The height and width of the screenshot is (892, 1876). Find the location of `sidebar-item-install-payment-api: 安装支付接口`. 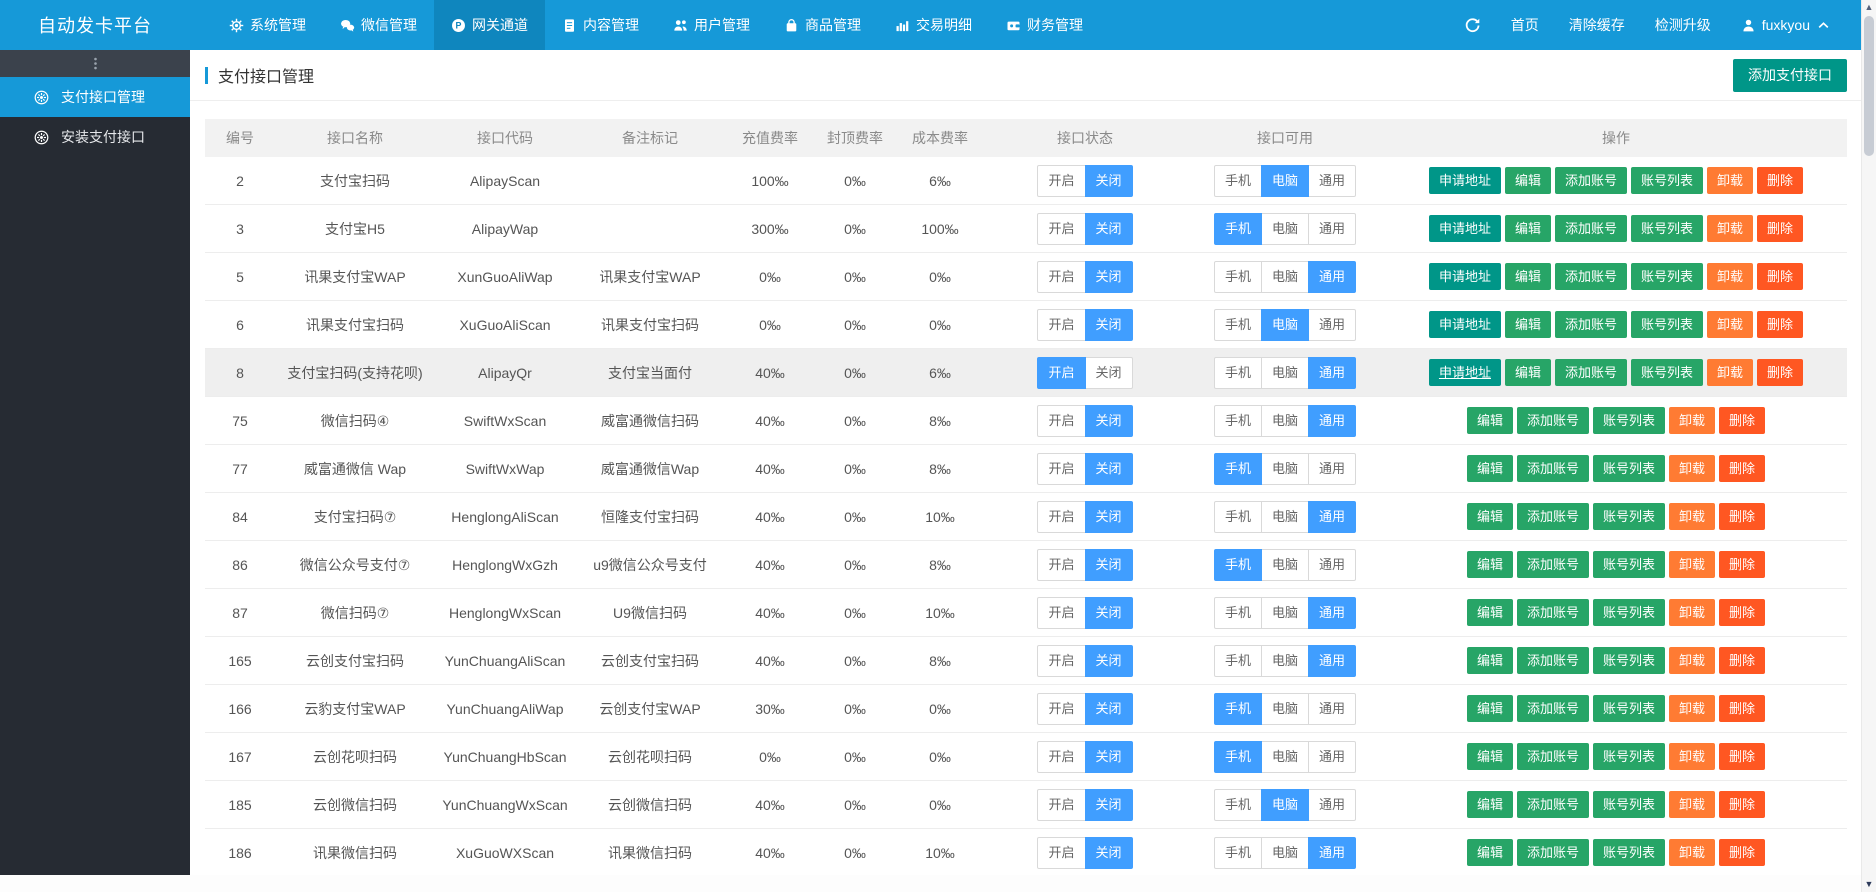

sidebar-item-install-payment-api: 安装支付接口 is located at coordinates (95, 137).